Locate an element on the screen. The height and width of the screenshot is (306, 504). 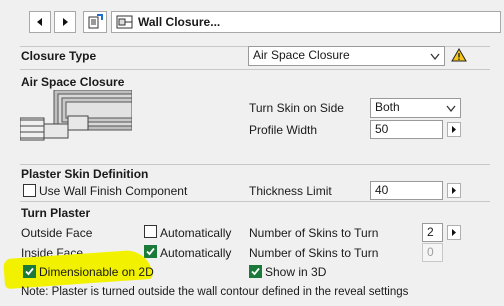
profile-width-label: Profile Width is located at coordinates (283, 130).